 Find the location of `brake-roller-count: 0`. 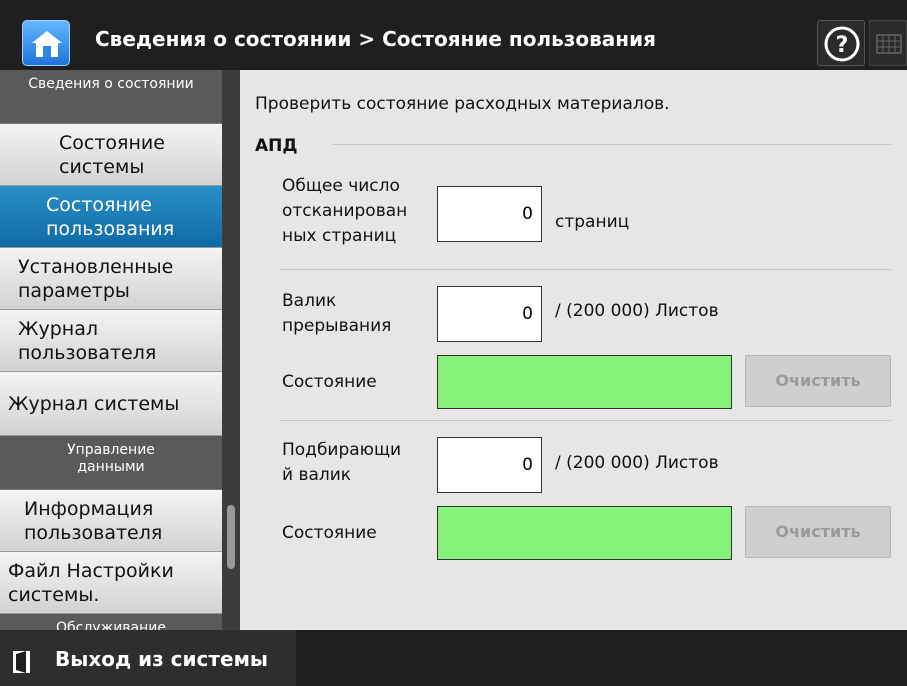

brake-roller-count: 0 is located at coordinates (489, 314).